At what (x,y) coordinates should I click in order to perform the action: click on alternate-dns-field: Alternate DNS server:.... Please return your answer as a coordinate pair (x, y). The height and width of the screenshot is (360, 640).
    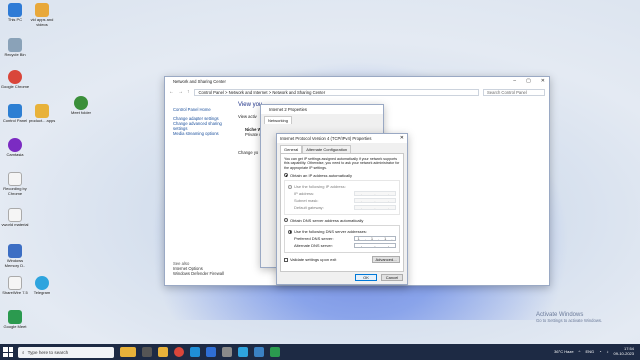
    Looking at the image, I should click on (345, 245).